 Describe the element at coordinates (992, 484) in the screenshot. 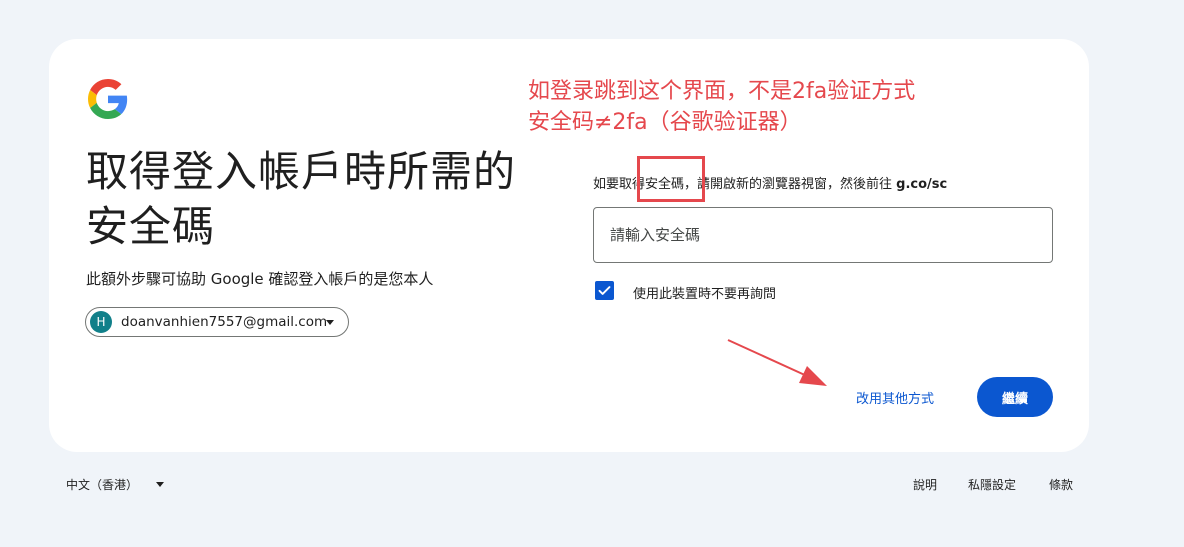

I see `footer-privacy-link: 私隱設定` at that location.